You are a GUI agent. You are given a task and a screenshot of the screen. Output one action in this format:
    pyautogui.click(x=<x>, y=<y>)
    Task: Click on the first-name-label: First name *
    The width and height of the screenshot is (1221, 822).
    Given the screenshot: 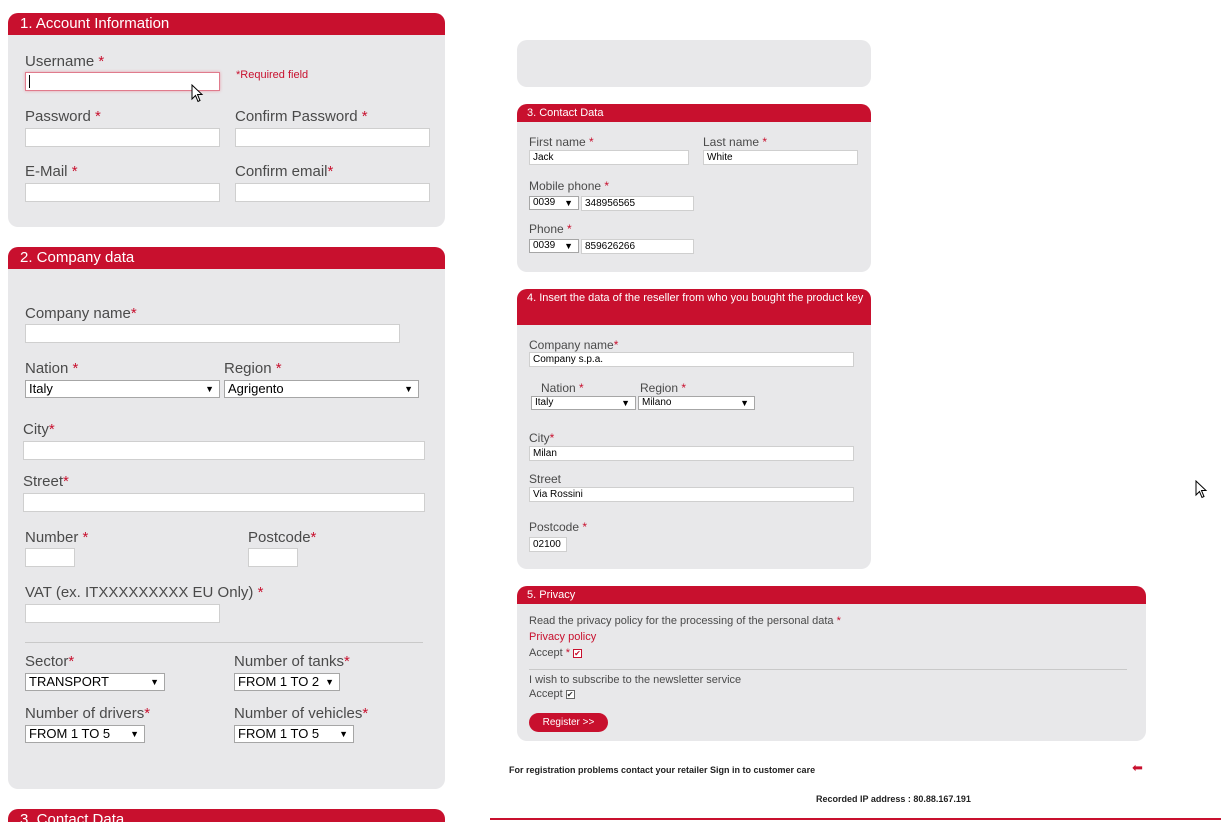 What is the action you would take?
    pyautogui.click(x=561, y=142)
    